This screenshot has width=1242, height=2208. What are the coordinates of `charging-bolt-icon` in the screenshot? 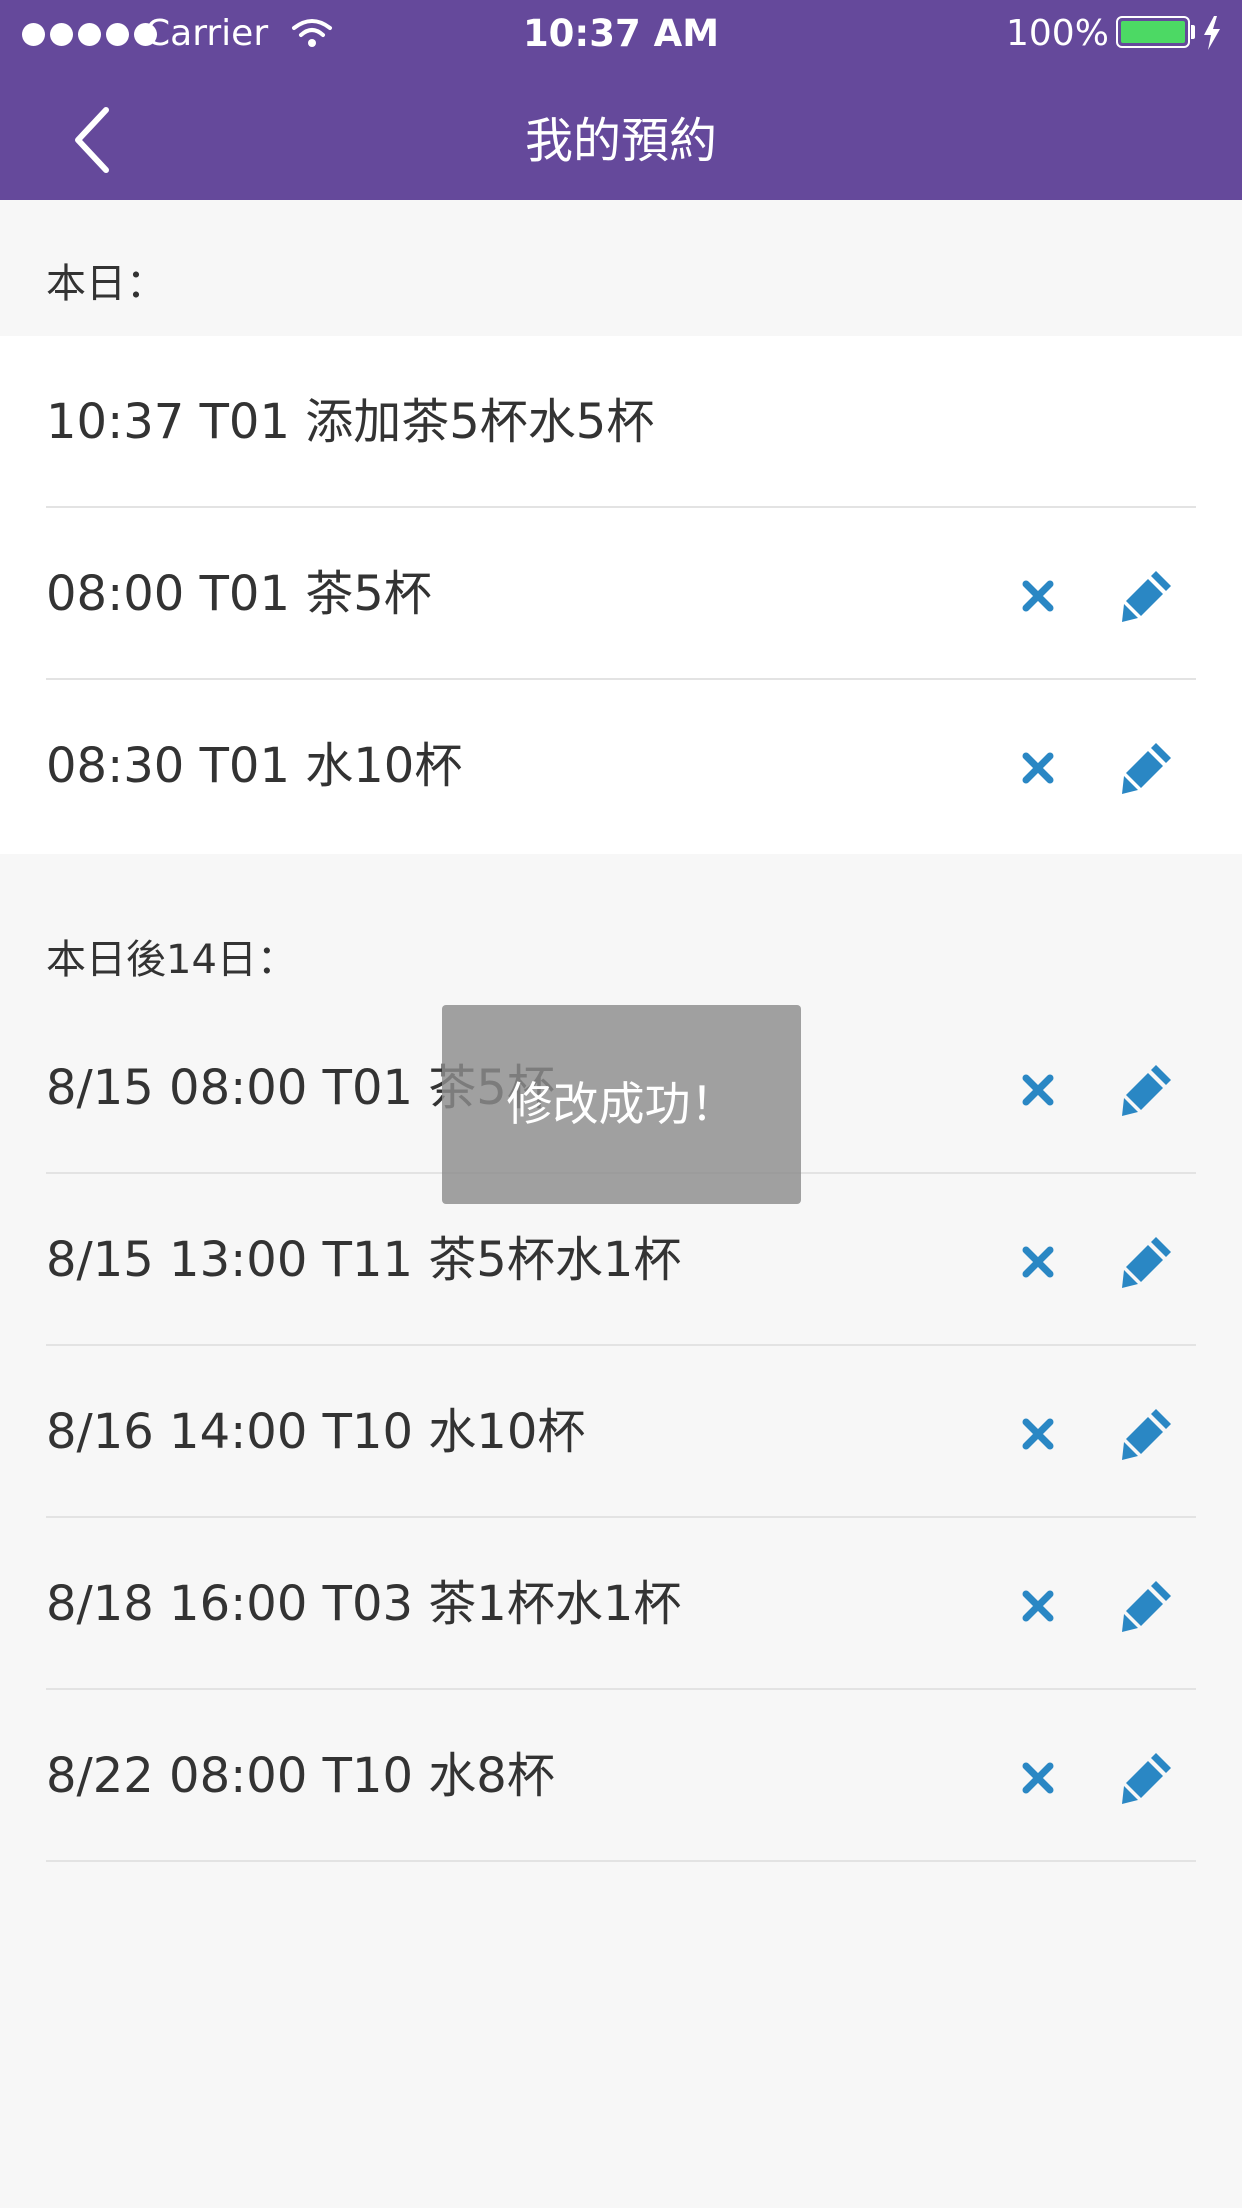 It's located at (1212, 33).